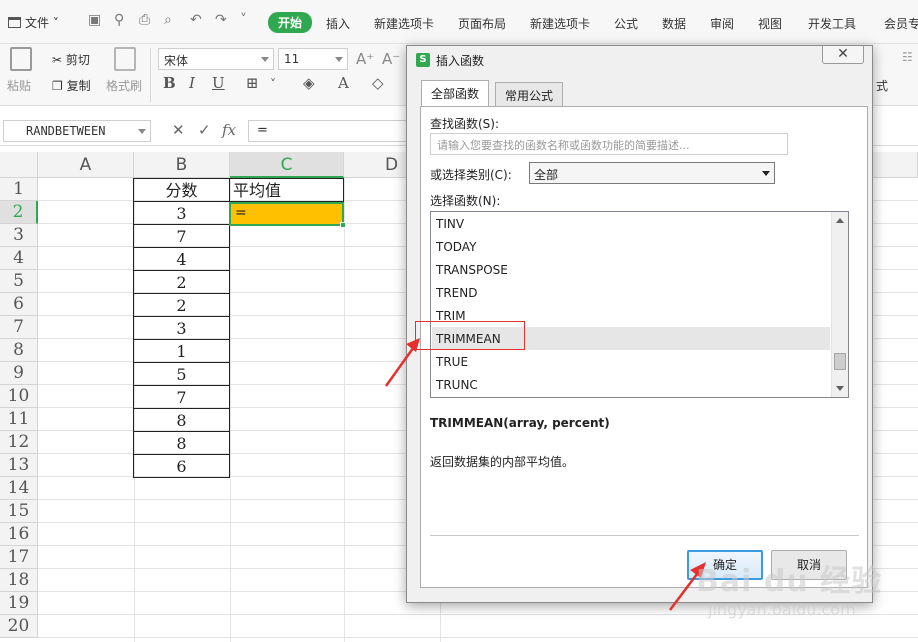 Image resolution: width=918 pixels, height=642 pixels. What do you see at coordinates (125, 59) in the screenshot?
I see `format-painter-icon` at bounding box center [125, 59].